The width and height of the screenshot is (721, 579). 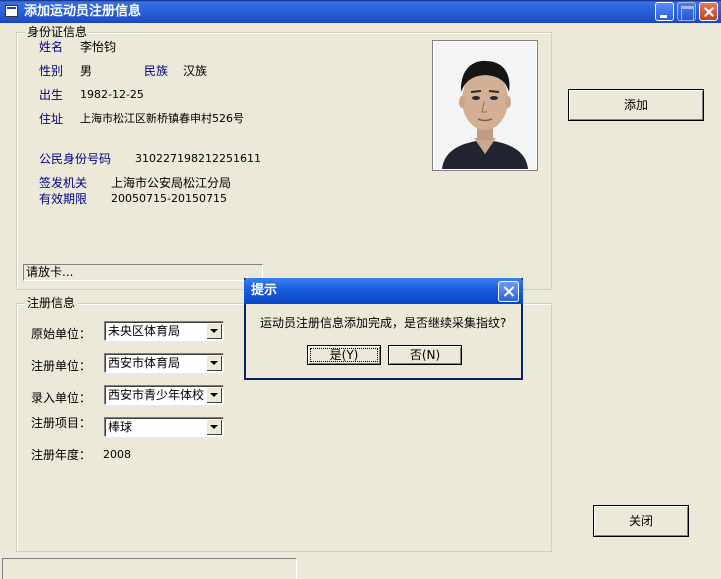 What do you see at coordinates (344, 355) in the screenshot?
I see `yes-button: 是(Y)` at bounding box center [344, 355].